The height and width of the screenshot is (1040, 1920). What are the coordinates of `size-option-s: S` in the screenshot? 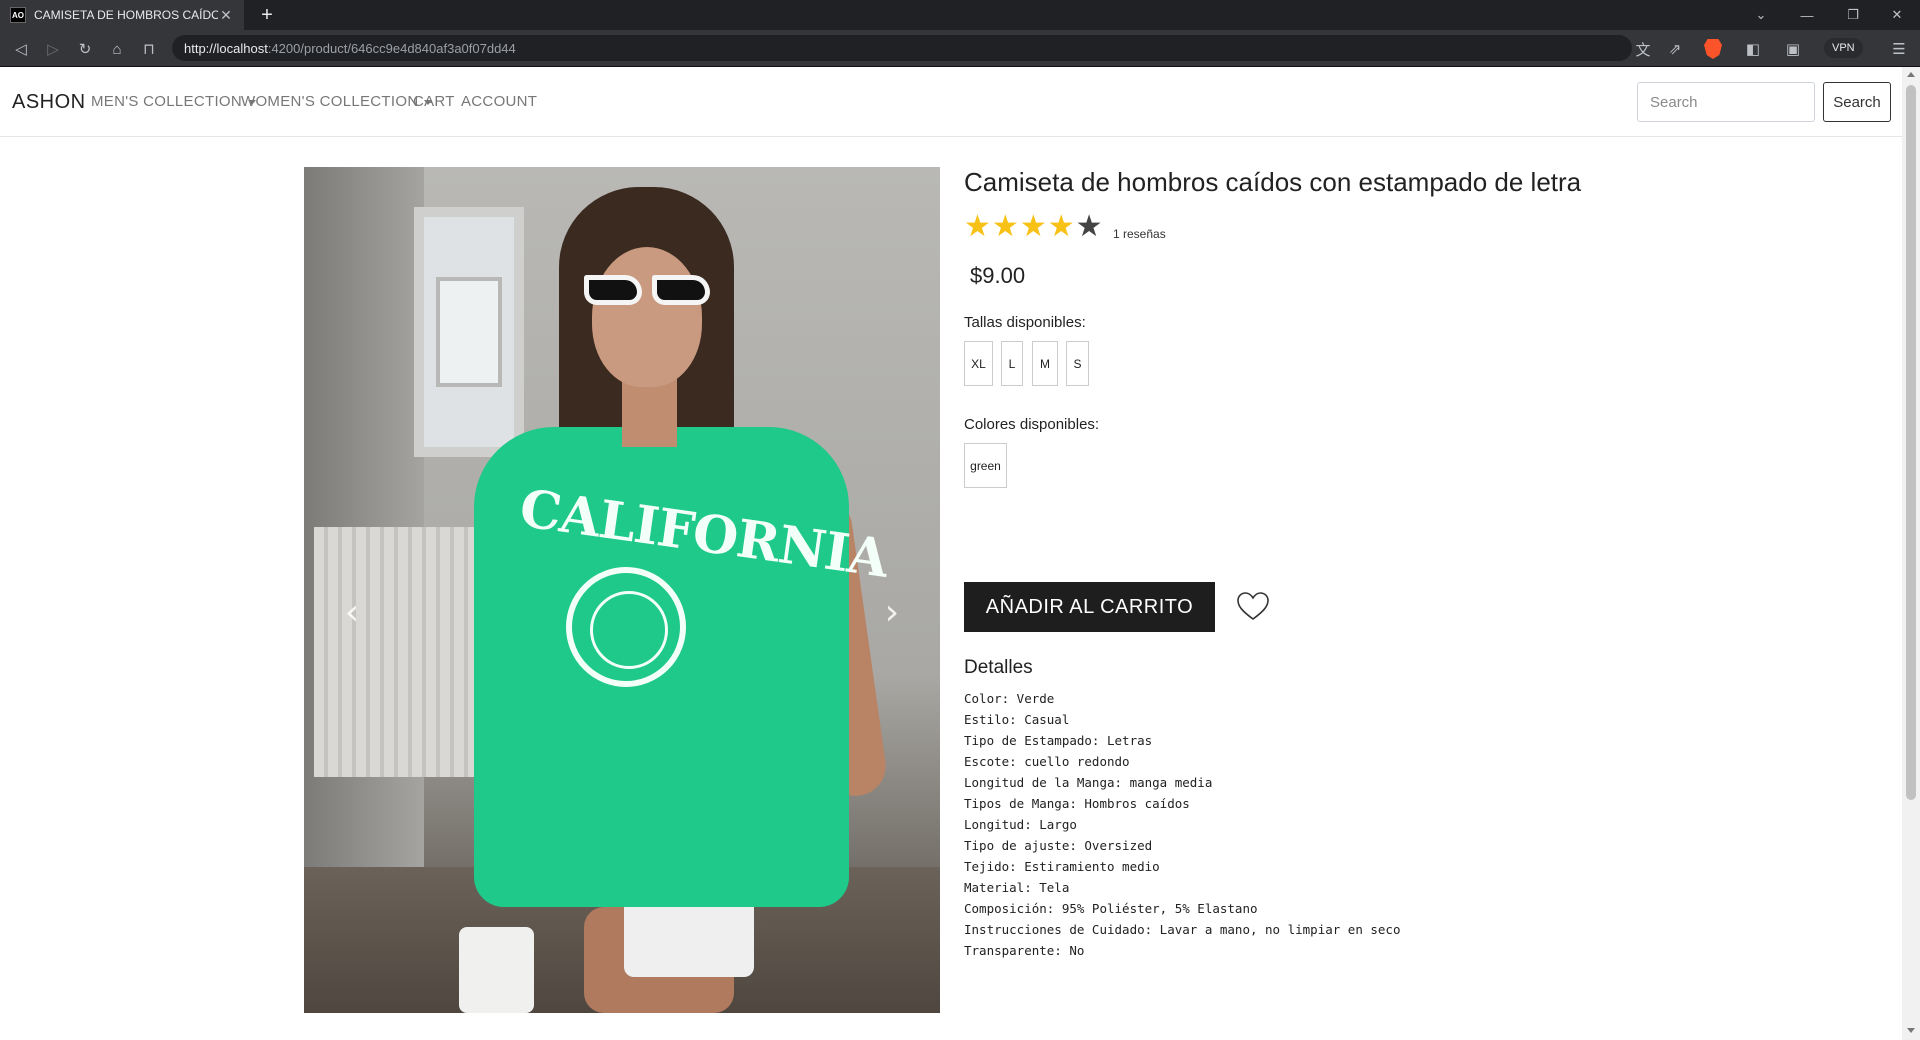 It's located at (1077, 363).